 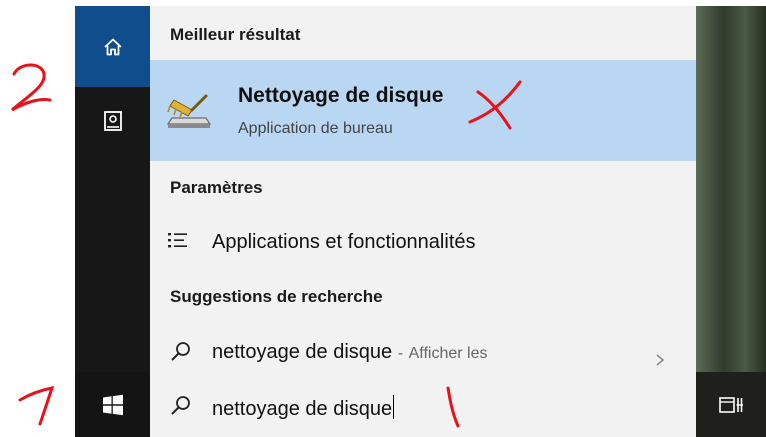 I want to click on chevron-right-icon, so click(x=660, y=360).